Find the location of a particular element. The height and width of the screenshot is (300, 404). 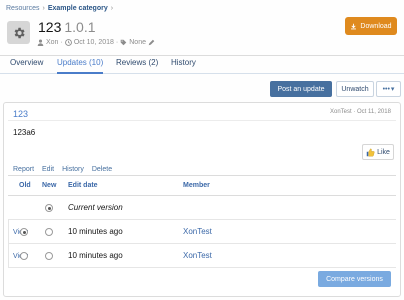

tab-overview: Overview is located at coordinates (26, 66).